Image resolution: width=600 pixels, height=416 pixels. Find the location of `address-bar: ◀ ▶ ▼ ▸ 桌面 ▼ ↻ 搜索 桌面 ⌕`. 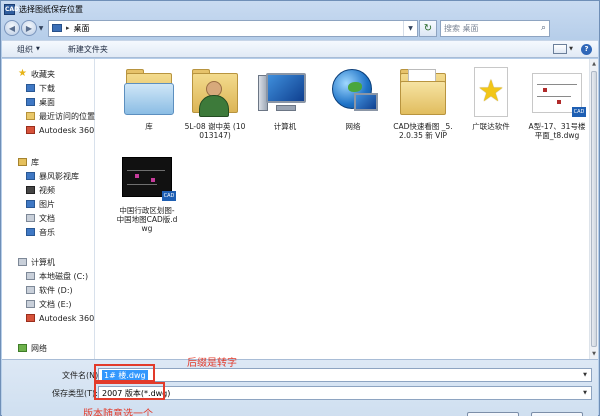

address-bar: ◀ ▶ ▼ ▸ 桌面 ▼ ↻ 搜索 桌面 ⌕ is located at coordinates (300, 28).